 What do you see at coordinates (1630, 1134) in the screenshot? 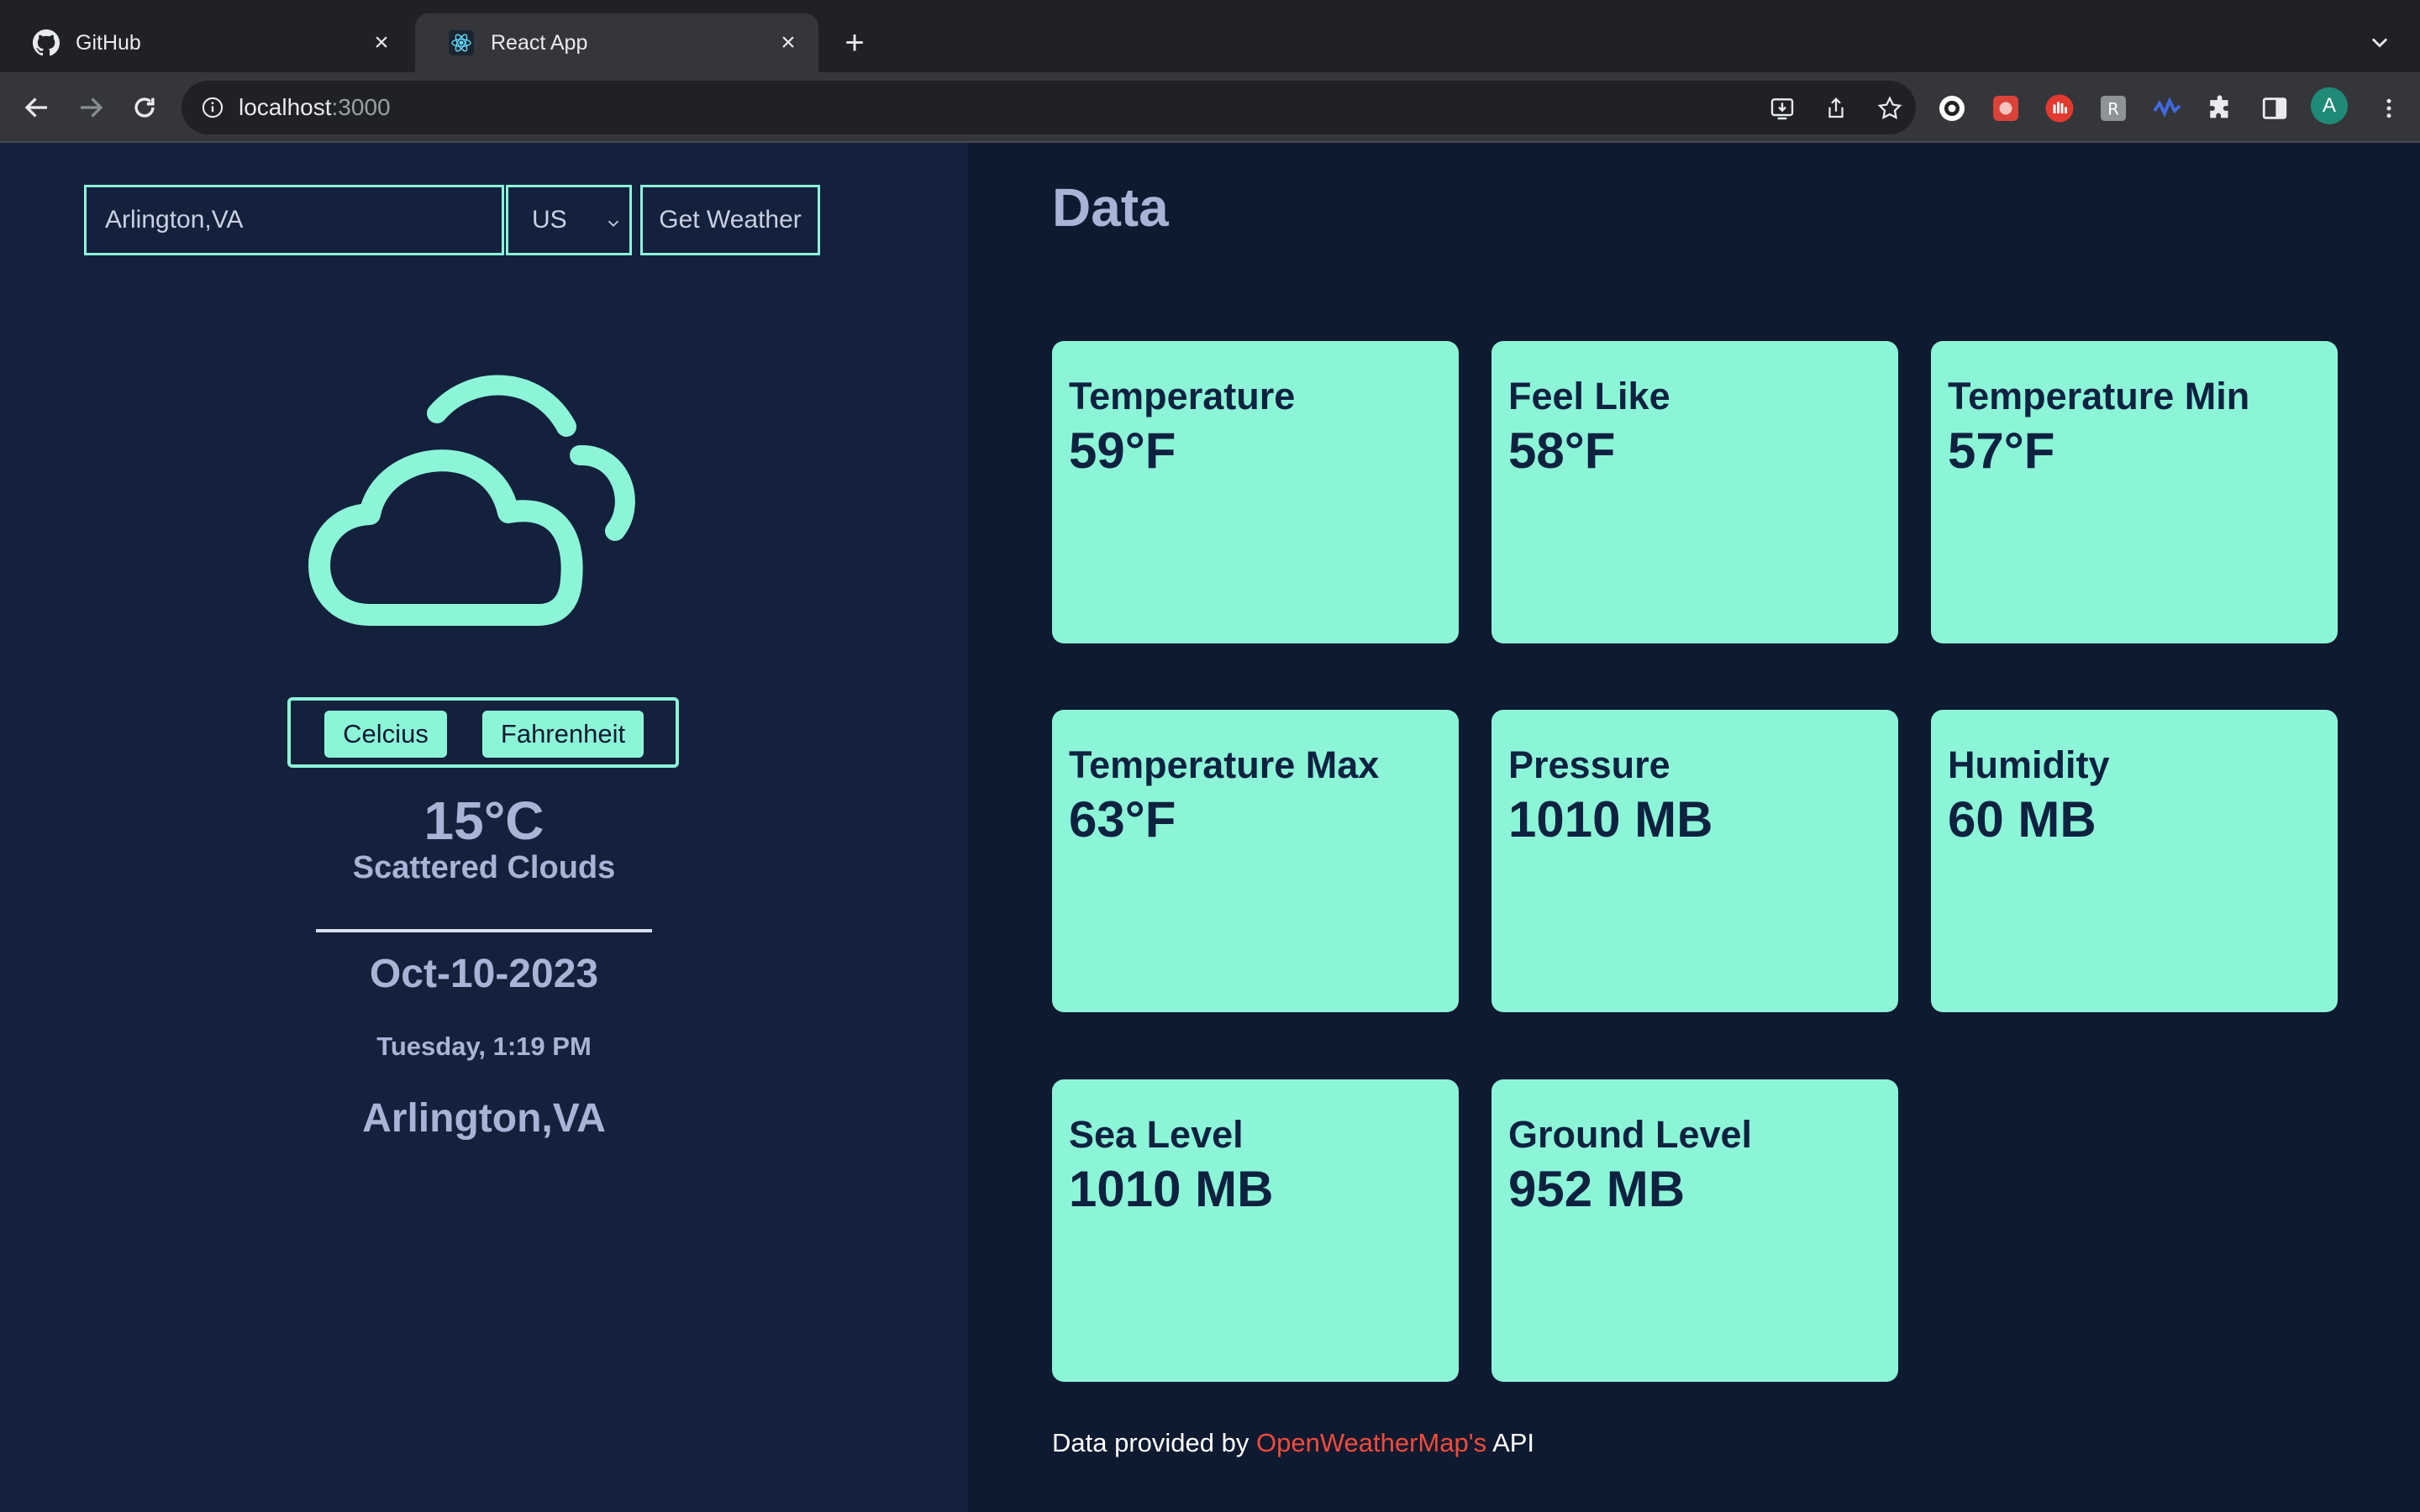
I see `card-label: Ground Level` at bounding box center [1630, 1134].